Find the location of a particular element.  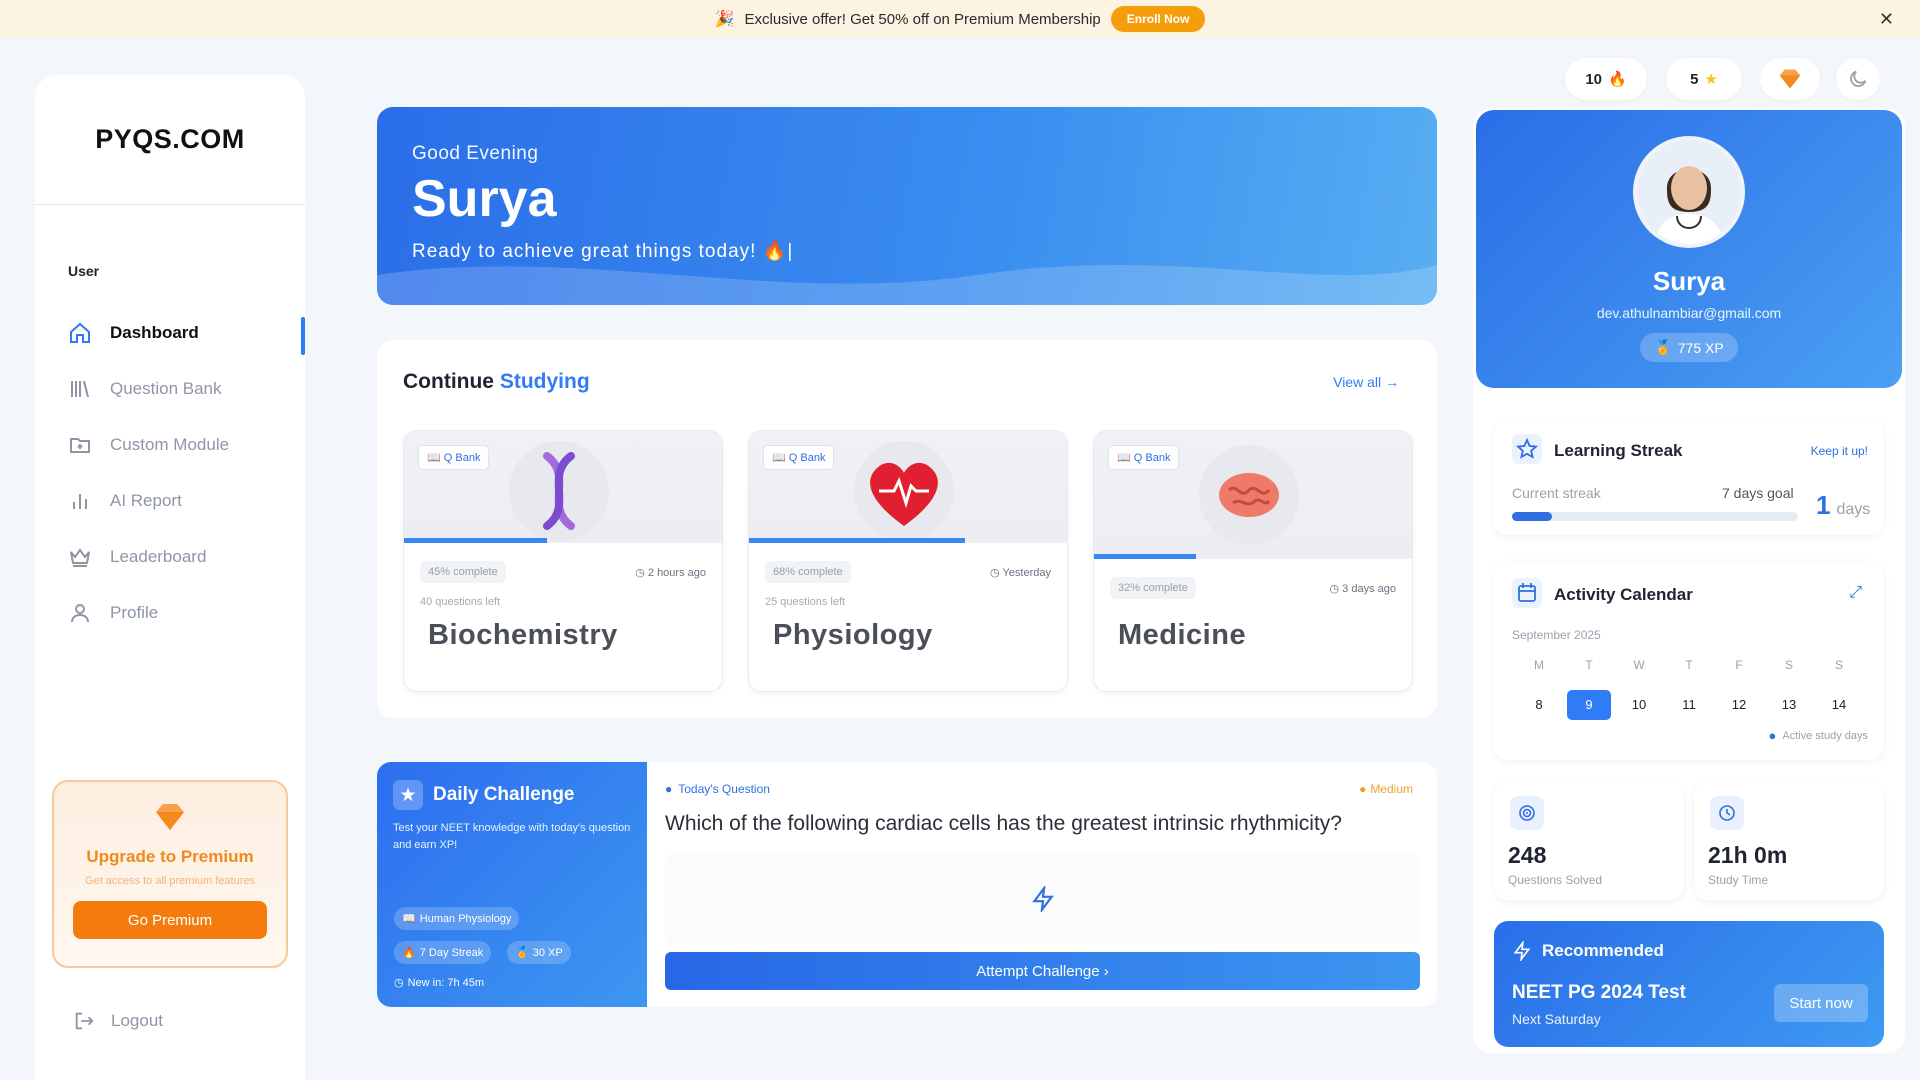

clock-icon: ◷ is located at coordinates (995, 573).